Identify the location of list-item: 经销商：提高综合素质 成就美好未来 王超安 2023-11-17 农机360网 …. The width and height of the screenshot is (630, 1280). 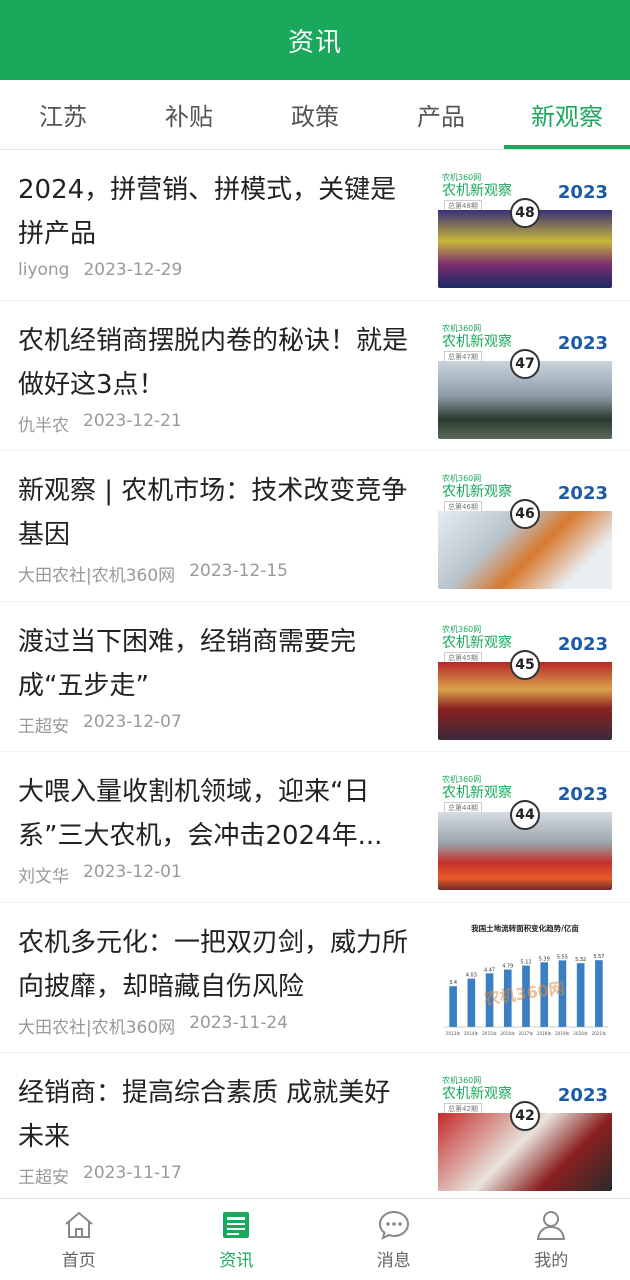
(315, 1125).